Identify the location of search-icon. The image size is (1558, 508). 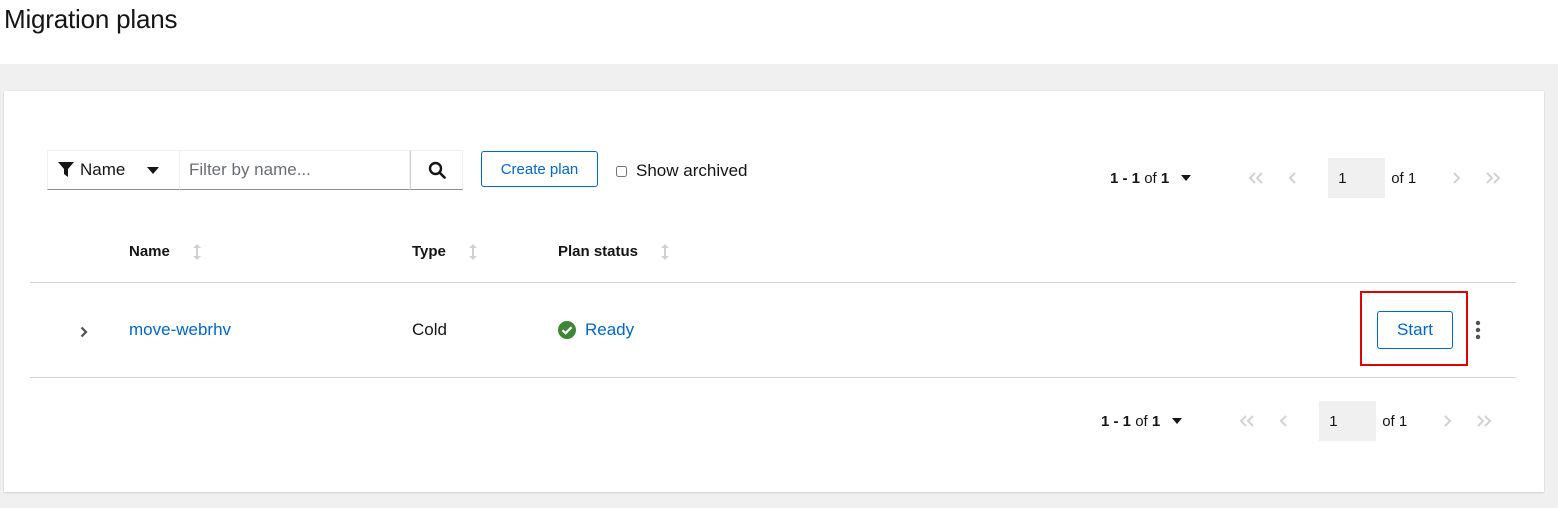
(437, 170).